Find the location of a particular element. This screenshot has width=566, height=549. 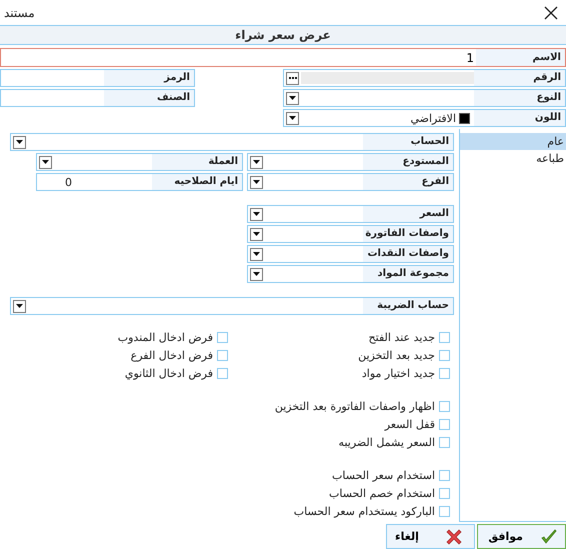

checkbox-label: قفل السعر is located at coordinates (409, 424).